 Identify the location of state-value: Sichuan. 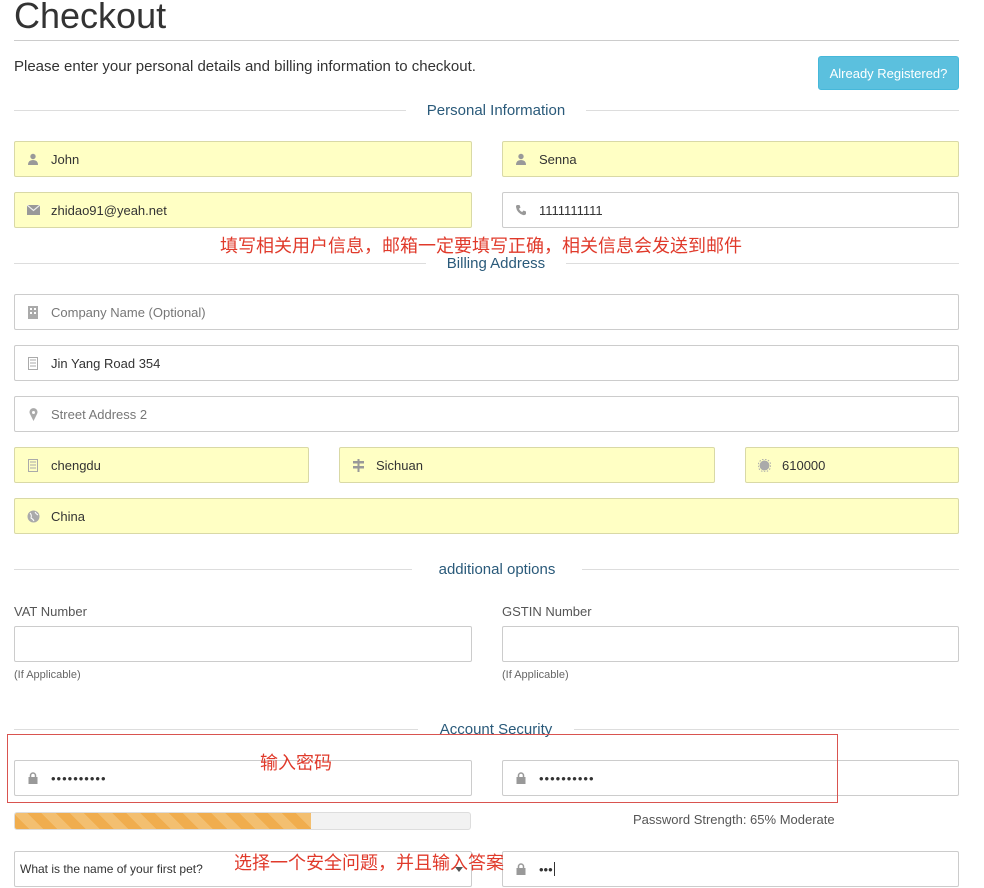
(399, 465).